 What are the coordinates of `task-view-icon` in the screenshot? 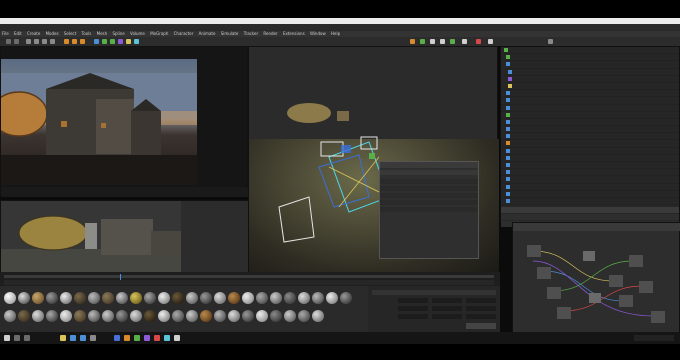 It's located at (27, 338).